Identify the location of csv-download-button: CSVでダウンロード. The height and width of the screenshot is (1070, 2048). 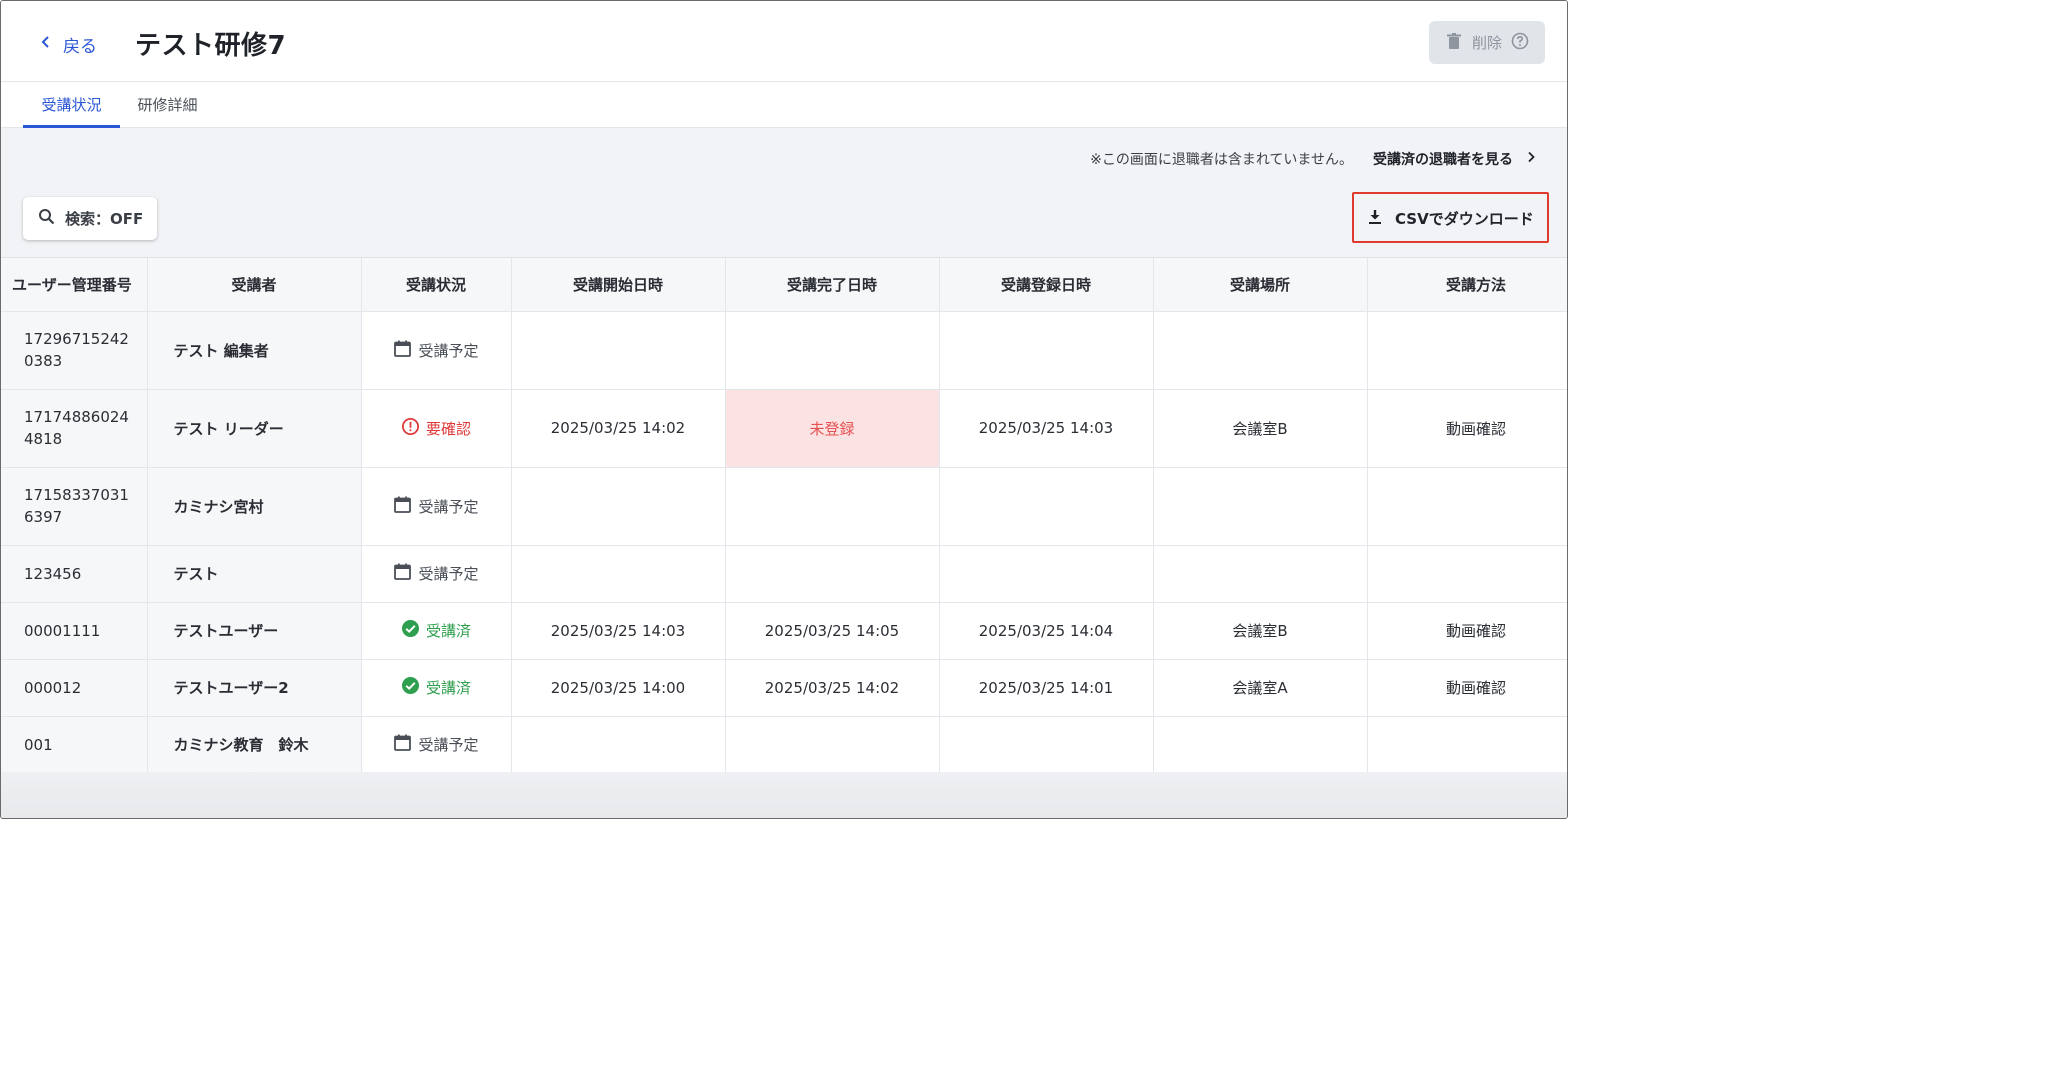
(1450, 218).